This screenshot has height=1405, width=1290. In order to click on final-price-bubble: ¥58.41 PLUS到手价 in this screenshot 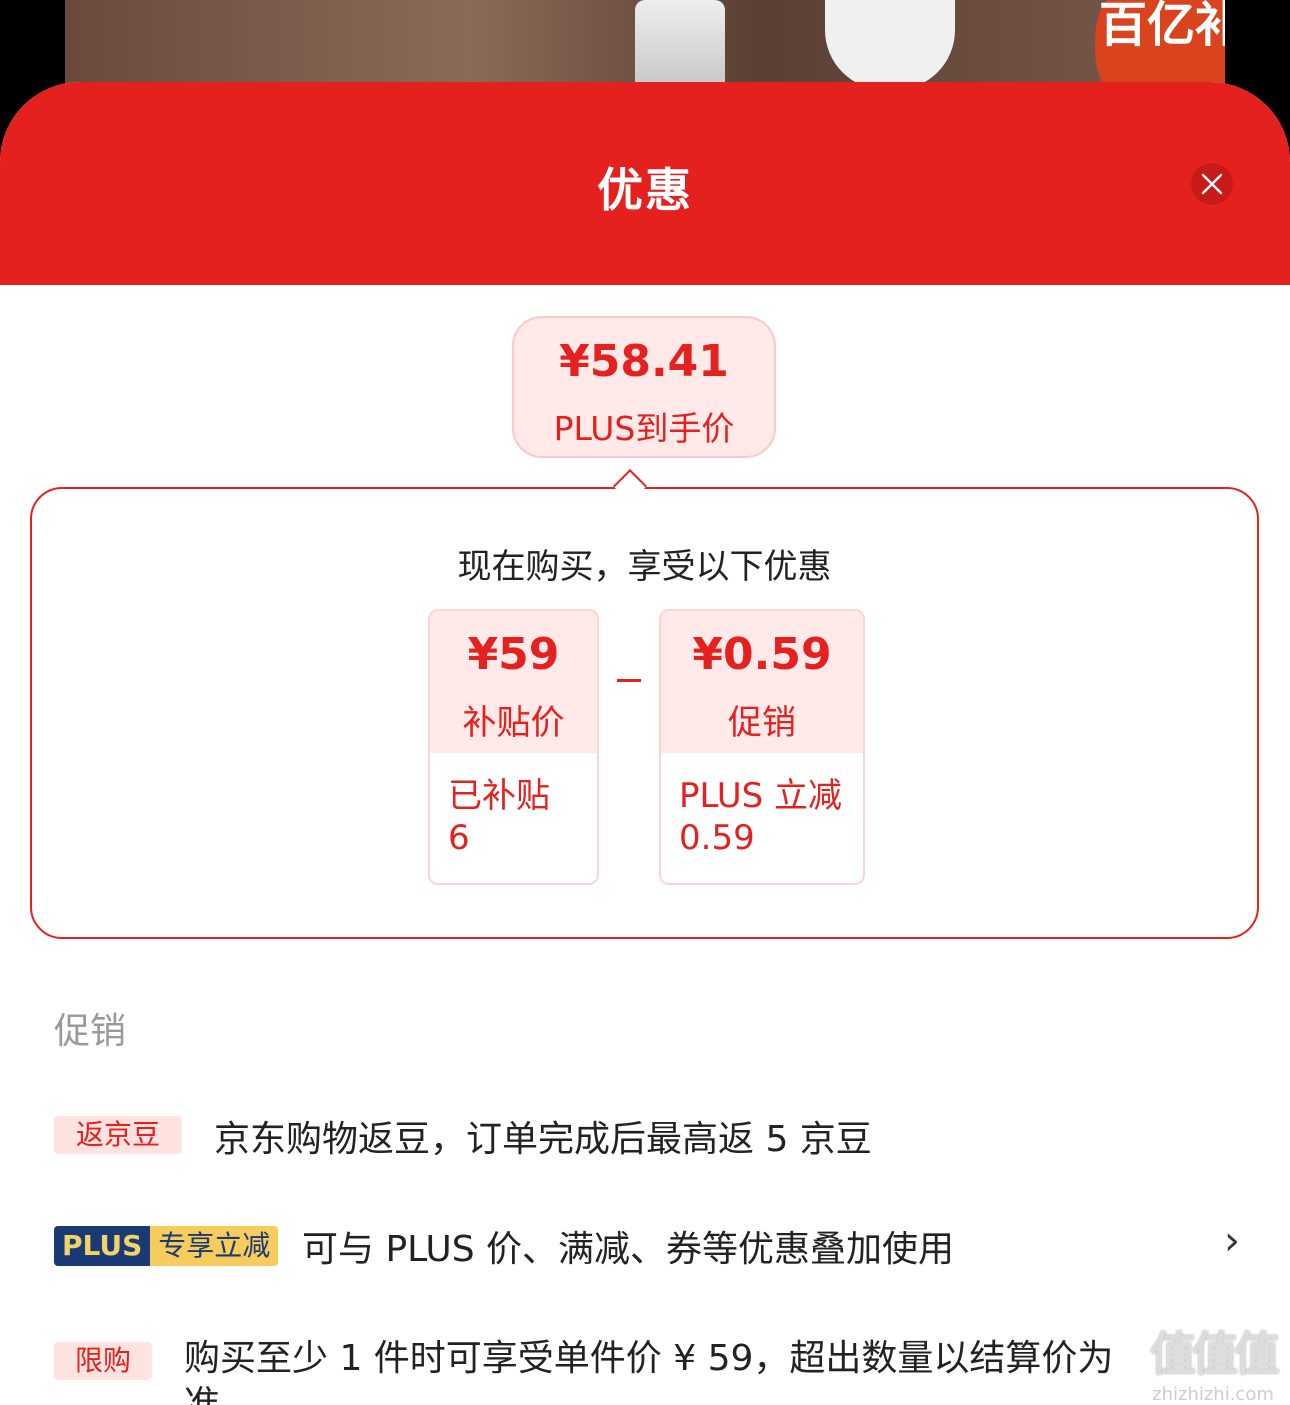, I will do `click(644, 387)`.